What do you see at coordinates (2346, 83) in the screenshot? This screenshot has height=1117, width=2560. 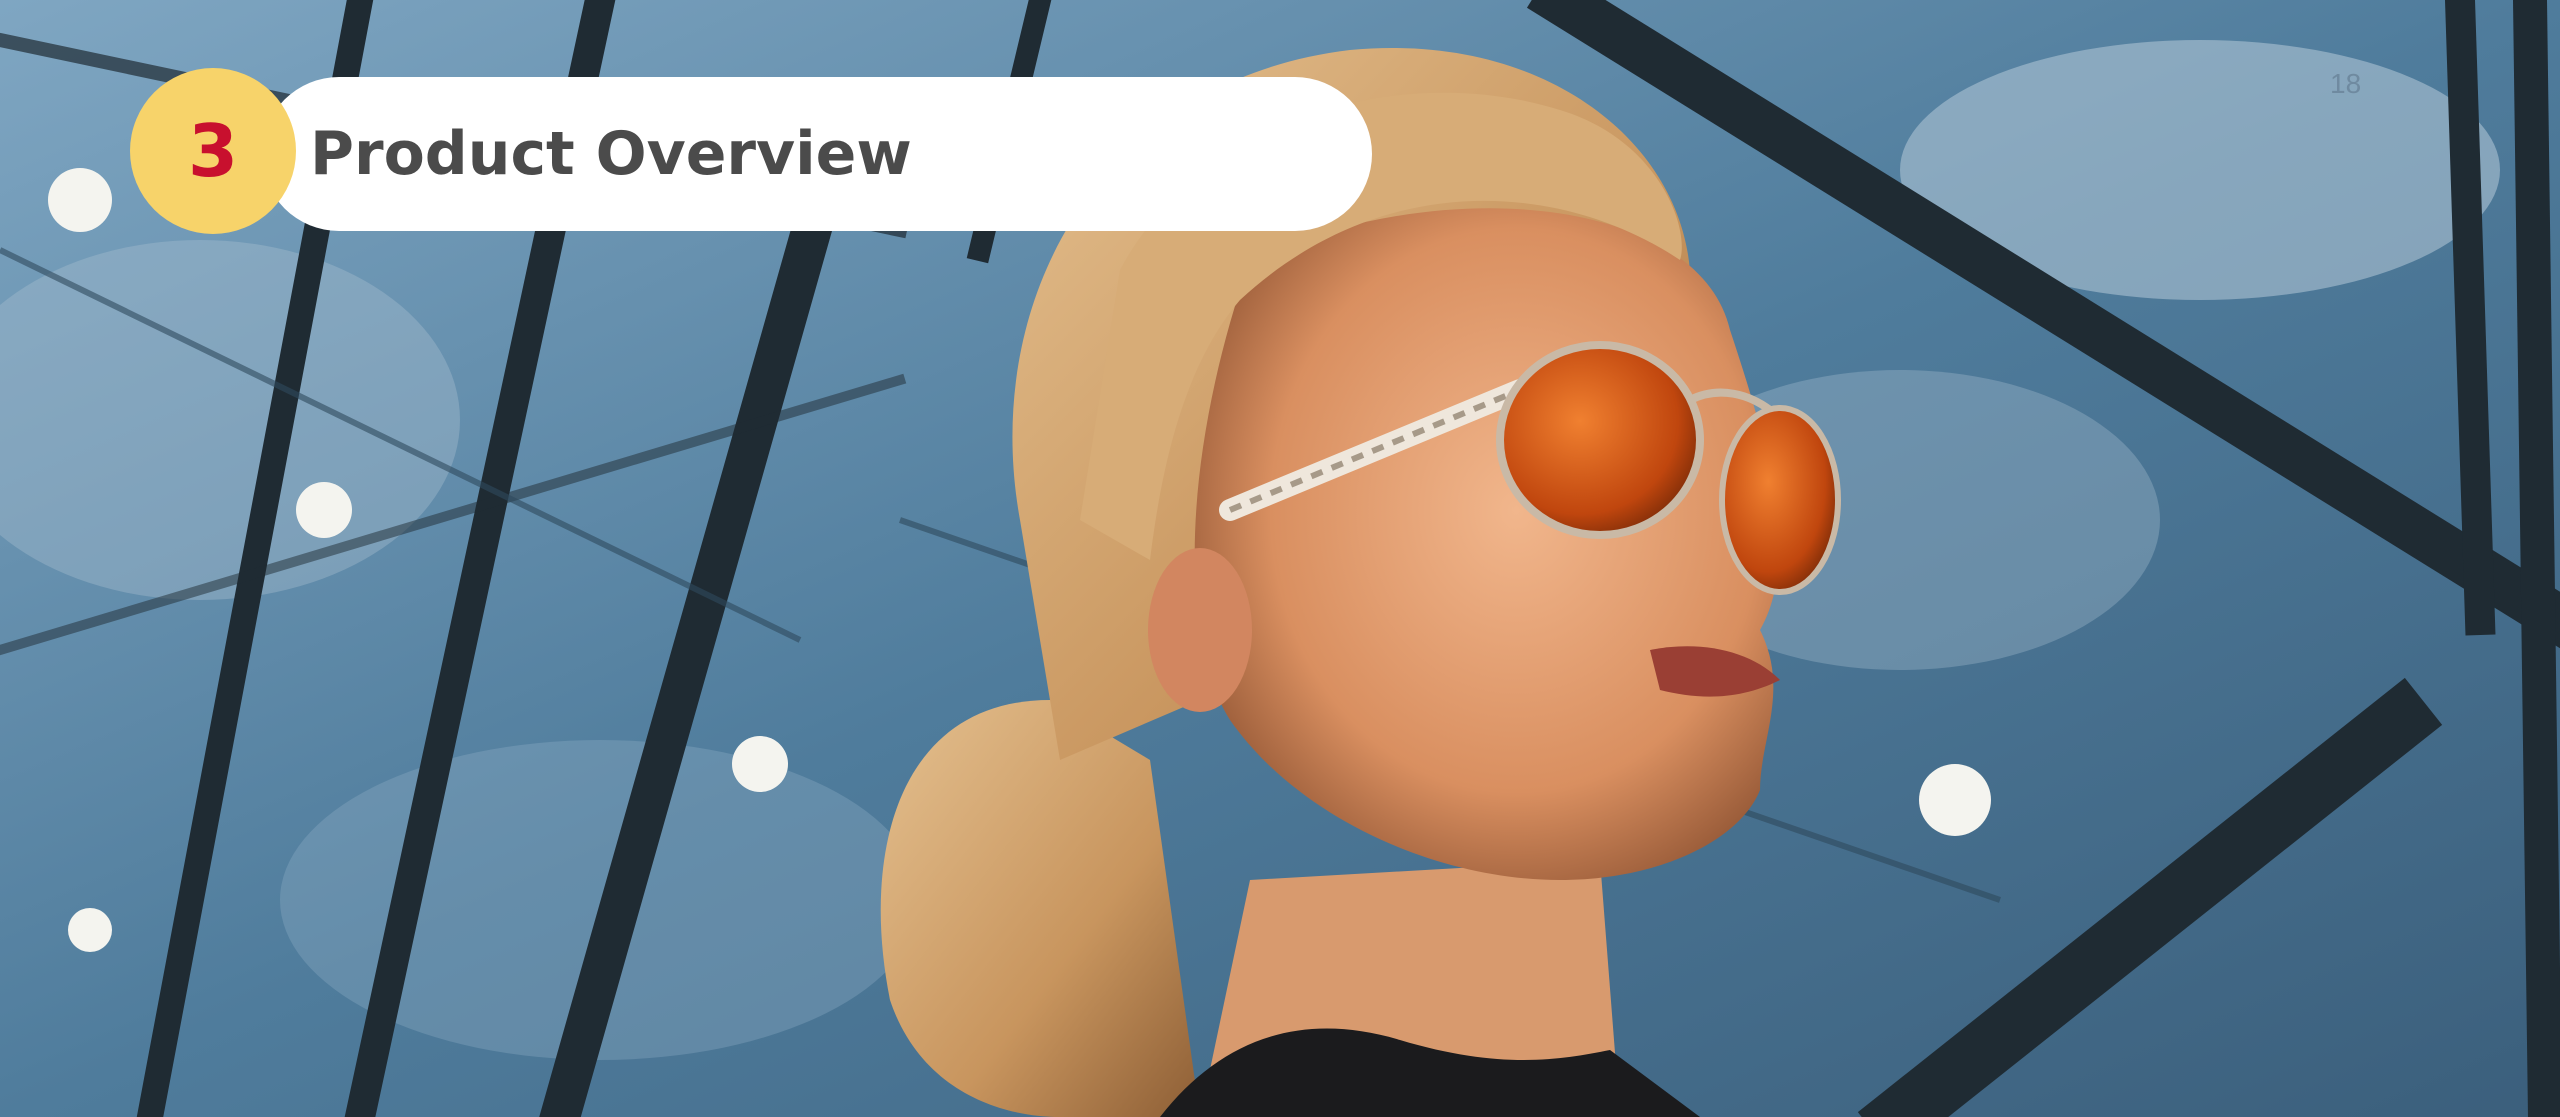 I see `page-number: 18` at bounding box center [2346, 83].